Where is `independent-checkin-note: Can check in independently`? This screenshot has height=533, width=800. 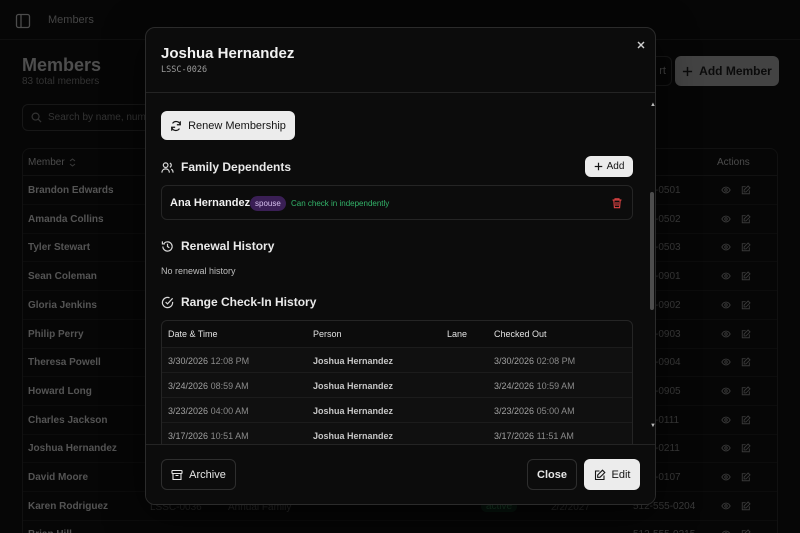 independent-checkin-note: Can check in independently is located at coordinates (340, 203).